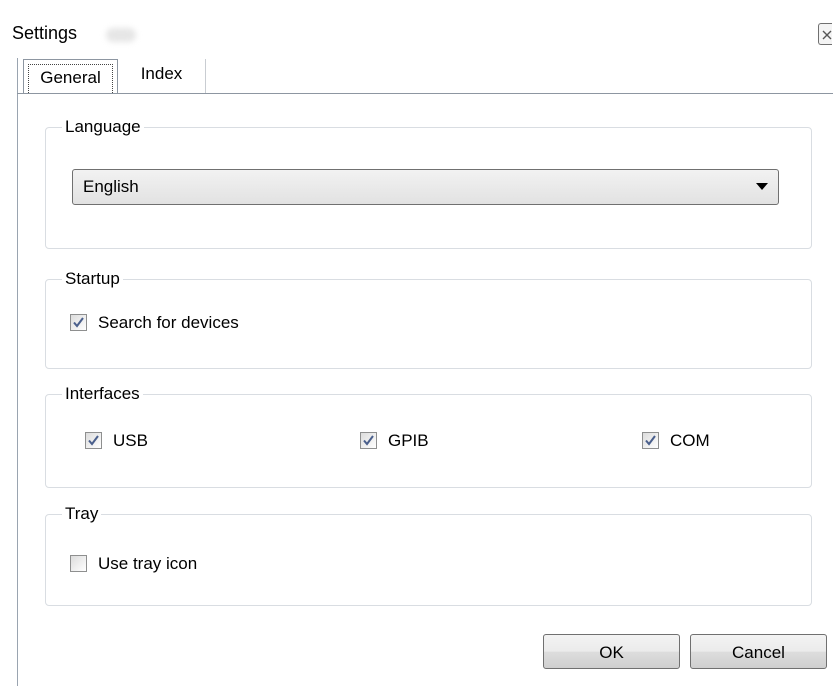 The width and height of the screenshot is (833, 686). I want to click on language-select: English, so click(425, 187).